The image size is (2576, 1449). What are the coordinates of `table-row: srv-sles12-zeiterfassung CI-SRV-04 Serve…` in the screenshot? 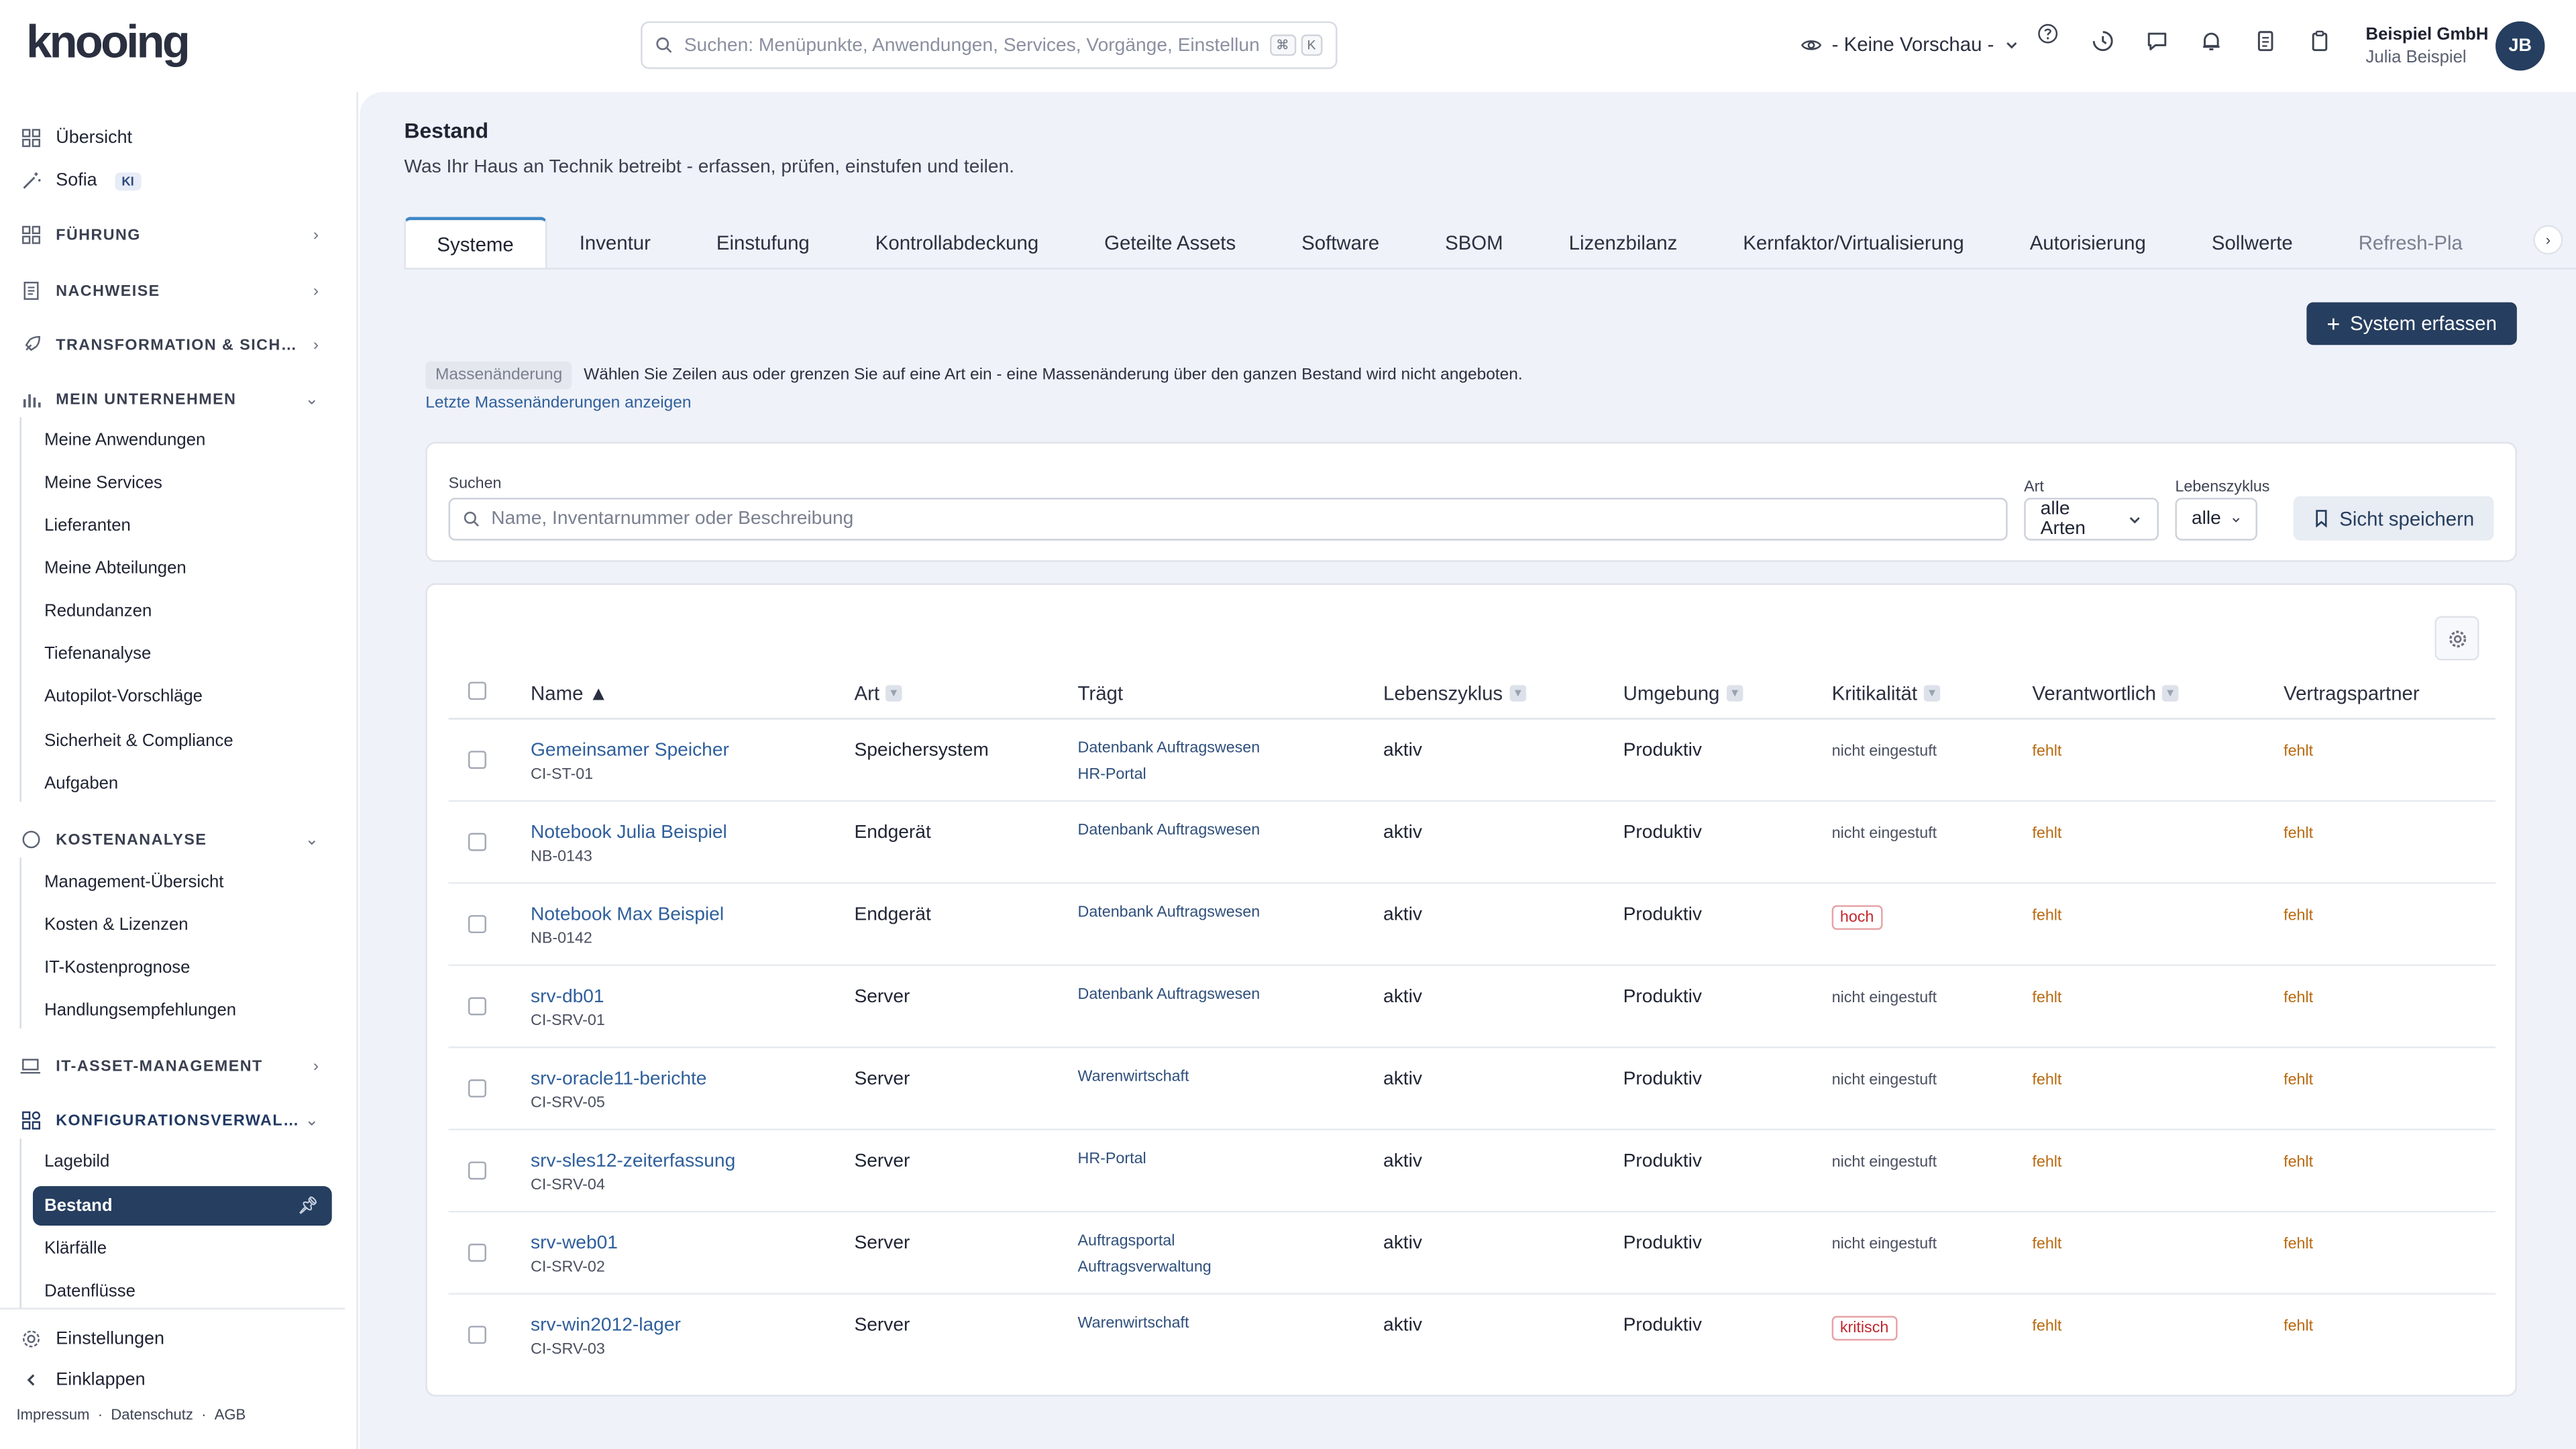 It's located at (1472, 1171).